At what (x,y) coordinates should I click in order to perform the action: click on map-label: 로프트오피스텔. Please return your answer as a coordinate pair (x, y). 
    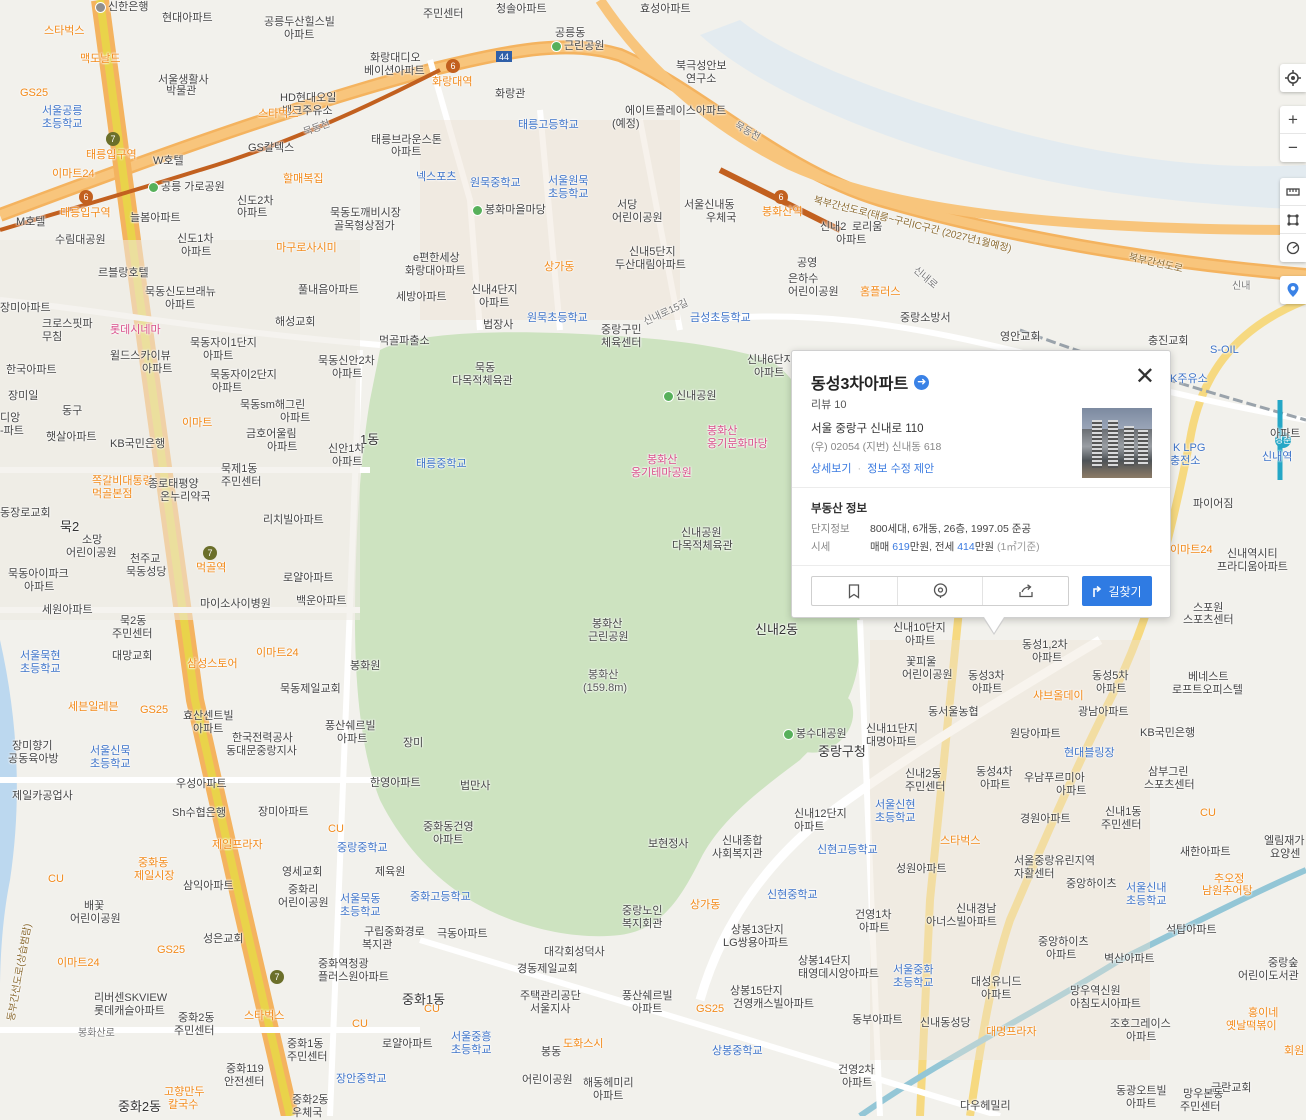
    Looking at the image, I should click on (1207, 690).